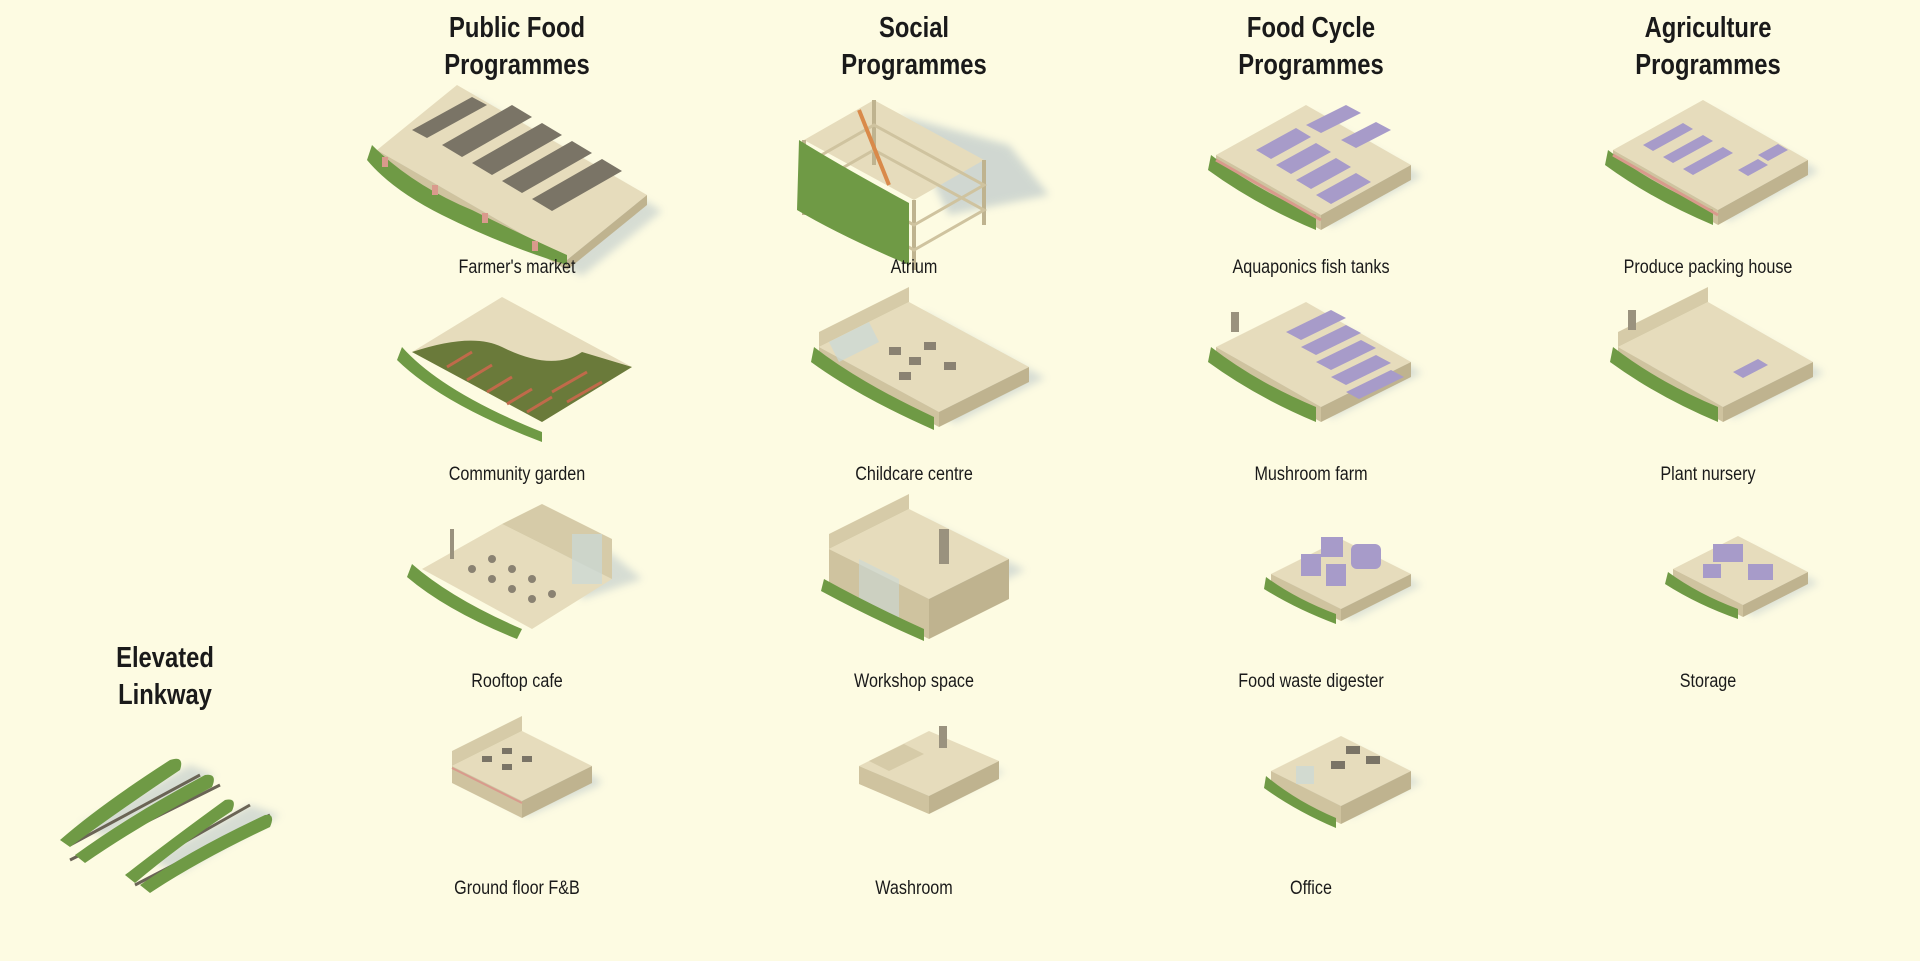  I want to click on item-office: Office, so click(1311, 806).